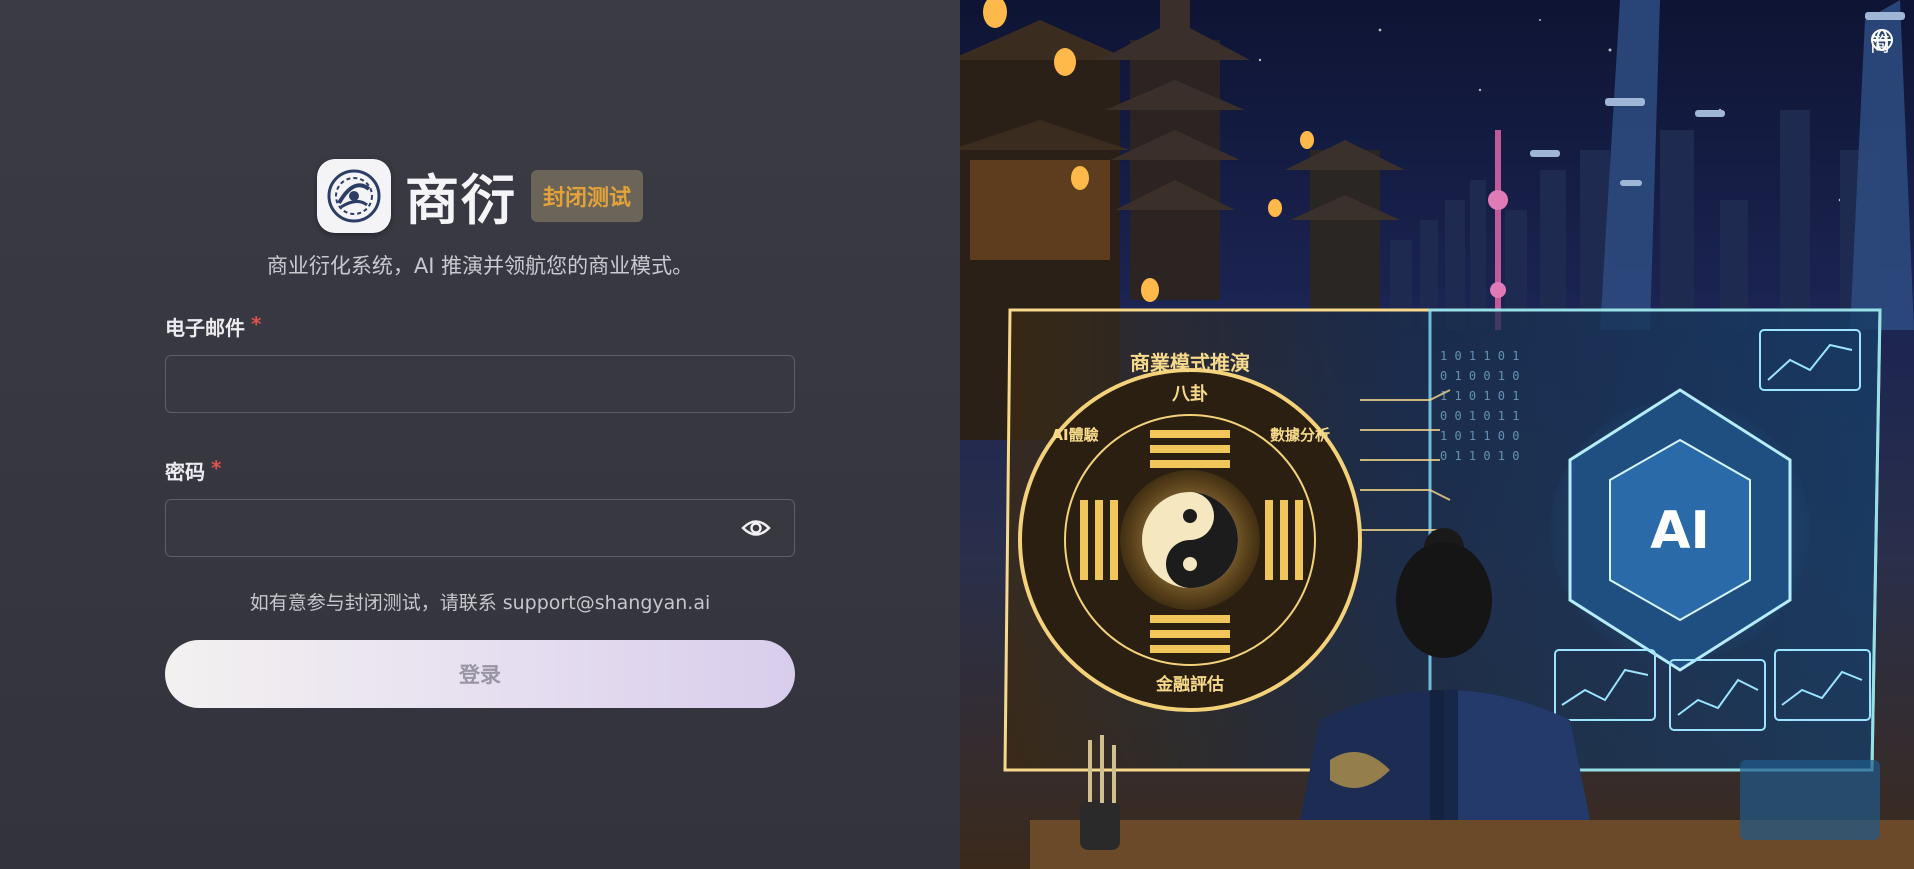  Describe the element at coordinates (460, 200) in the screenshot. I see `app-name: 商衍` at that location.